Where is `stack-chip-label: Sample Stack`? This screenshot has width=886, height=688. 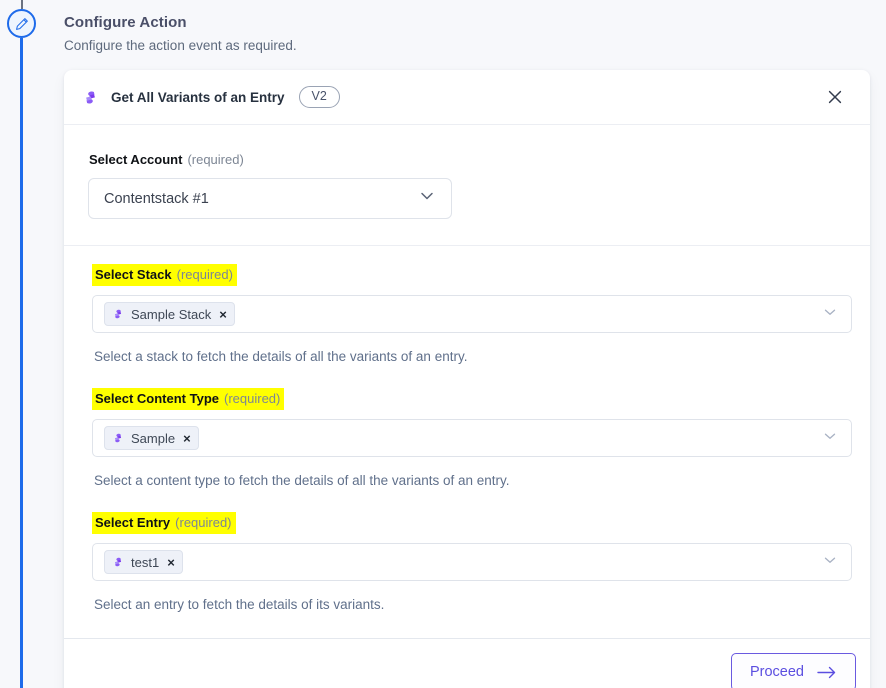 stack-chip-label: Sample Stack is located at coordinates (171, 314).